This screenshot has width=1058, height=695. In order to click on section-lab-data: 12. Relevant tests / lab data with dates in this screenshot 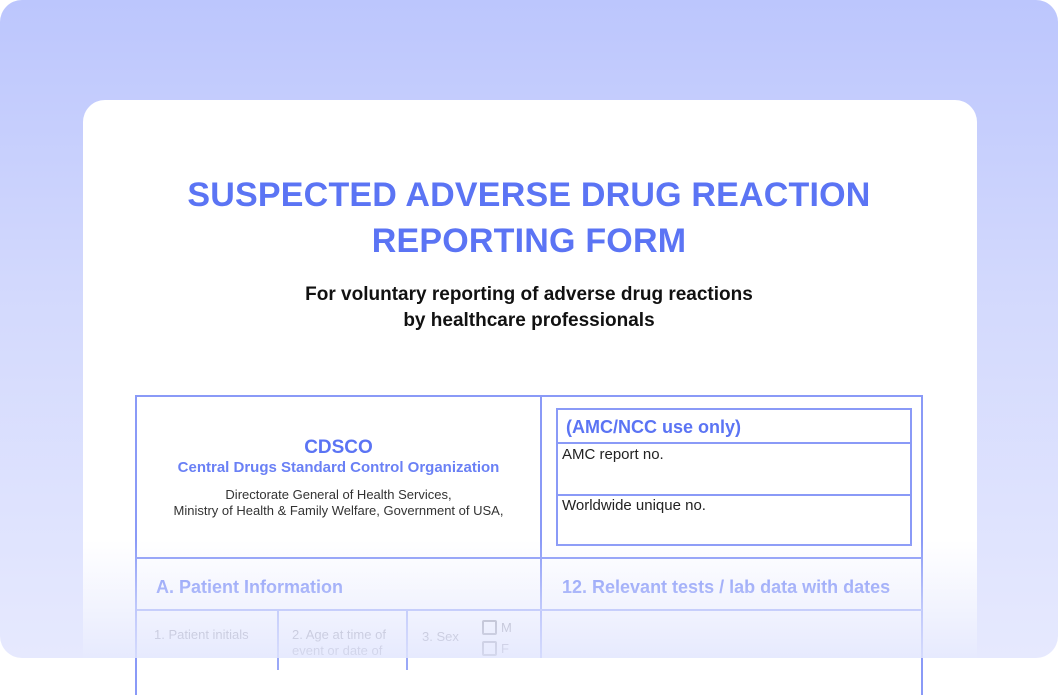, I will do `click(726, 587)`.